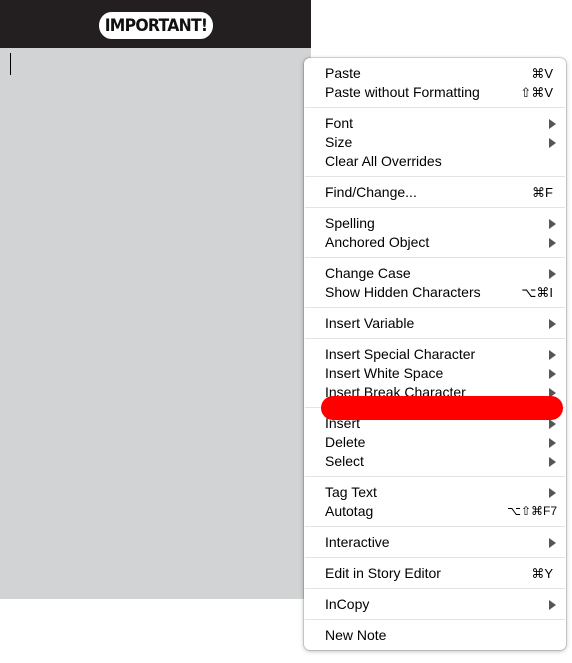 This screenshot has width=572, height=663. What do you see at coordinates (344, 461) in the screenshot?
I see `menu-item-label: Select` at bounding box center [344, 461].